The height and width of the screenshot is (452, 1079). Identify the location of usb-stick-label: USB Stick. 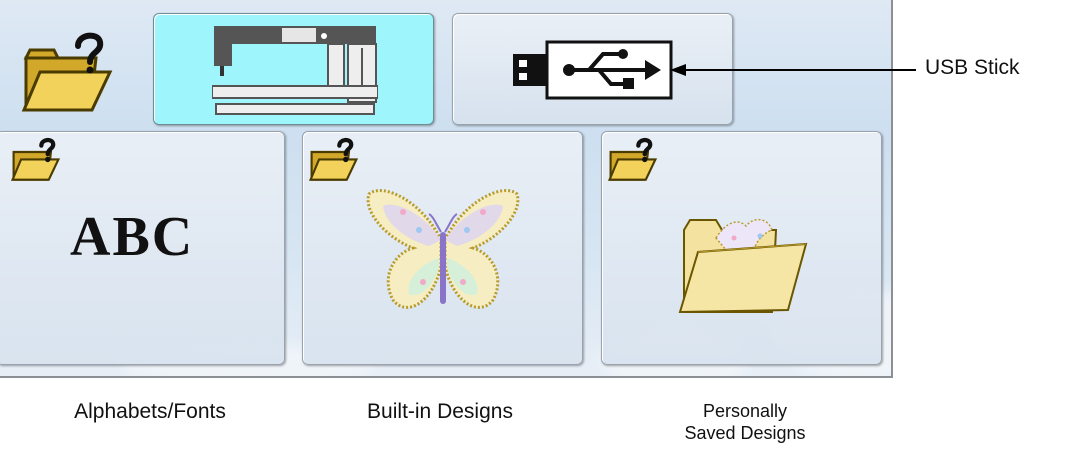
(972, 67).